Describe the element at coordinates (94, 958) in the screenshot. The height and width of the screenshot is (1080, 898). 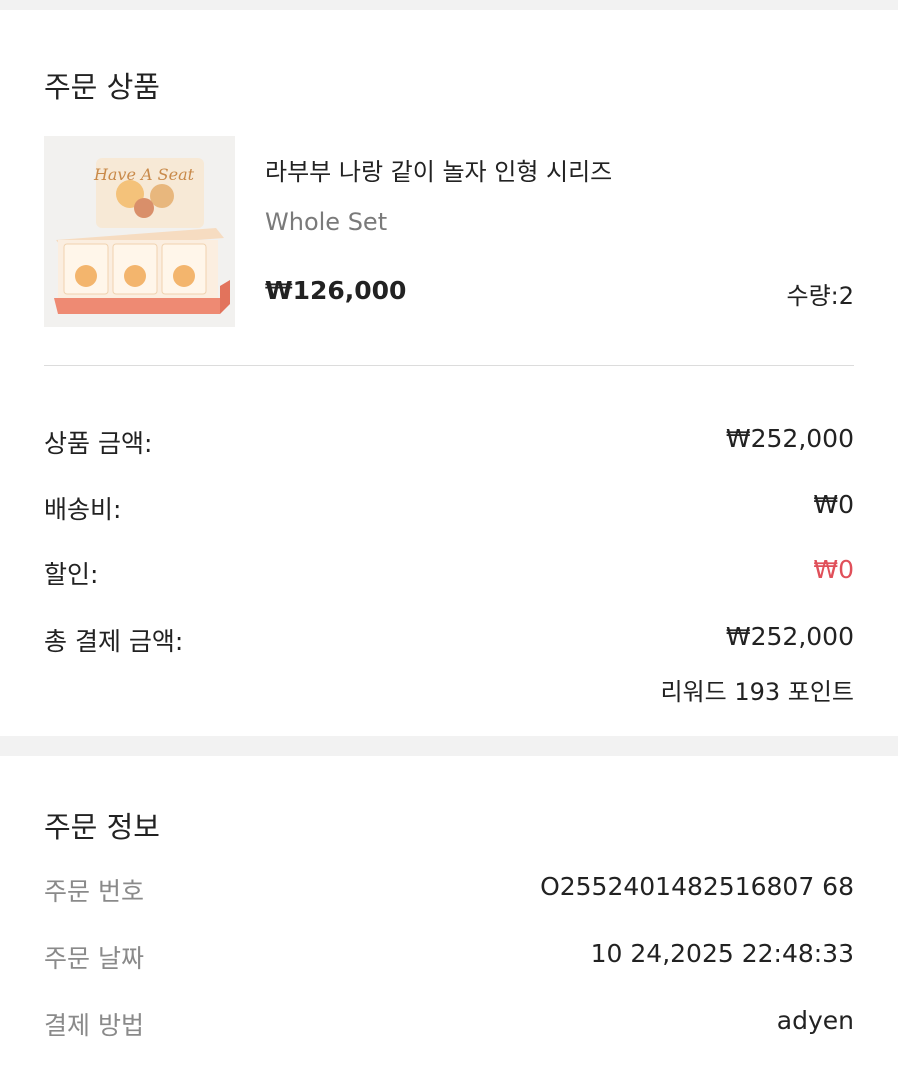
I see `order-date-label: 주문 날짜` at that location.